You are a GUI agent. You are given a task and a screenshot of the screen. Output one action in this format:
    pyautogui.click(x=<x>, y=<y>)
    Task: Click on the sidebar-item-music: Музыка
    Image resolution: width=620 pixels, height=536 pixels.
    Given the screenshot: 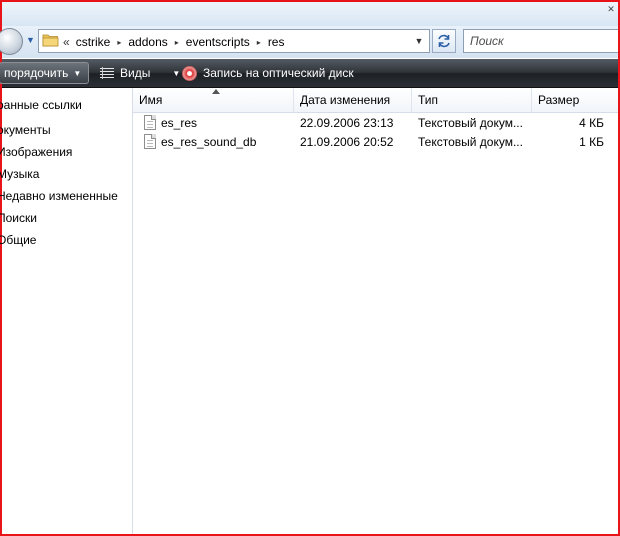 What is the action you would take?
    pyautogui.click(x=19, y=174)
    